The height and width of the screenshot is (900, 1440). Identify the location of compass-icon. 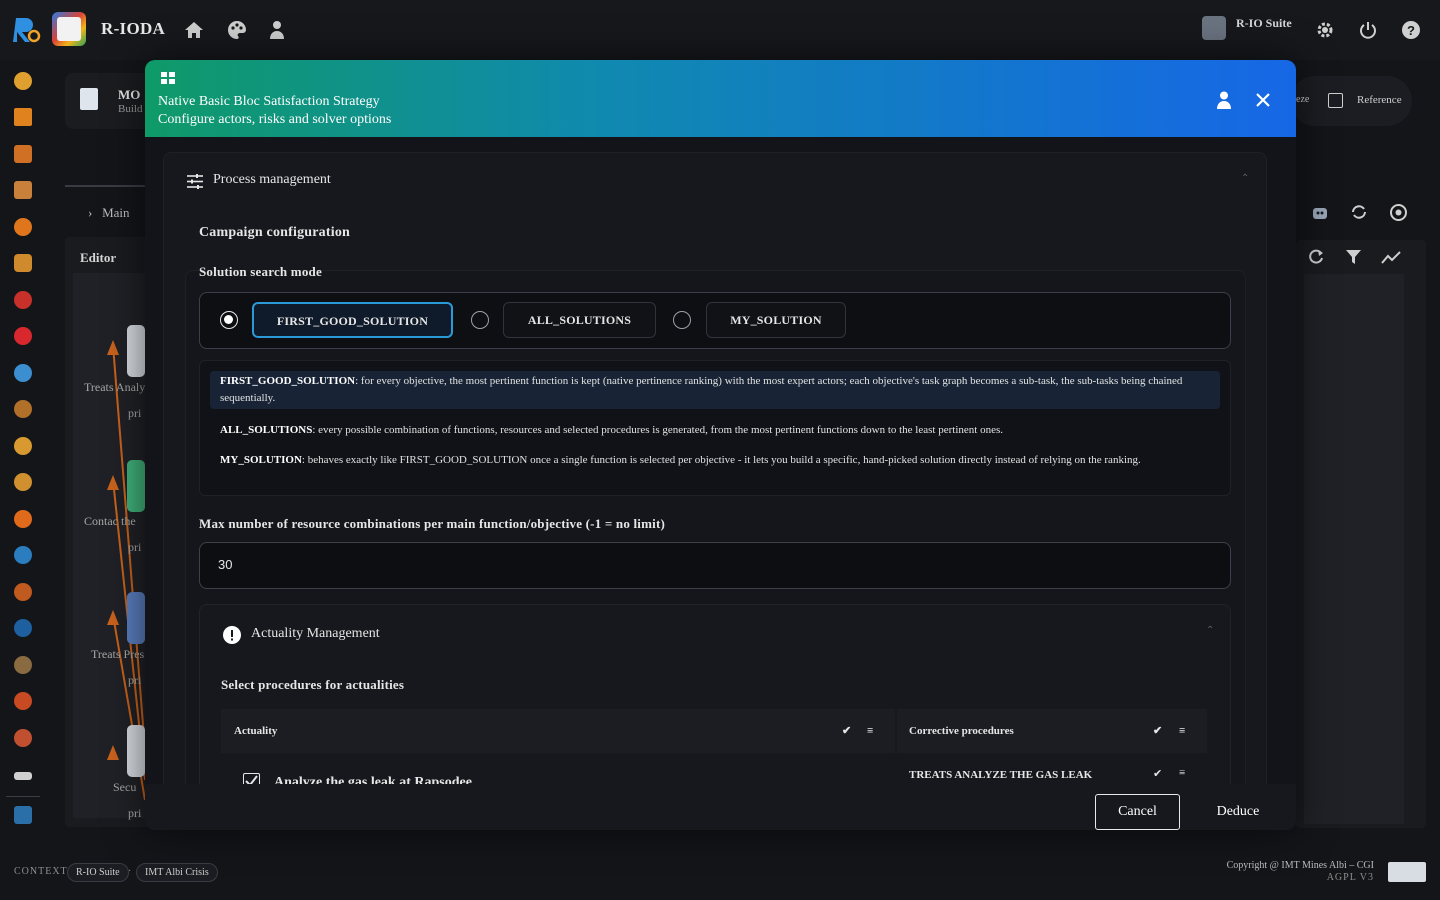
(23, 701).